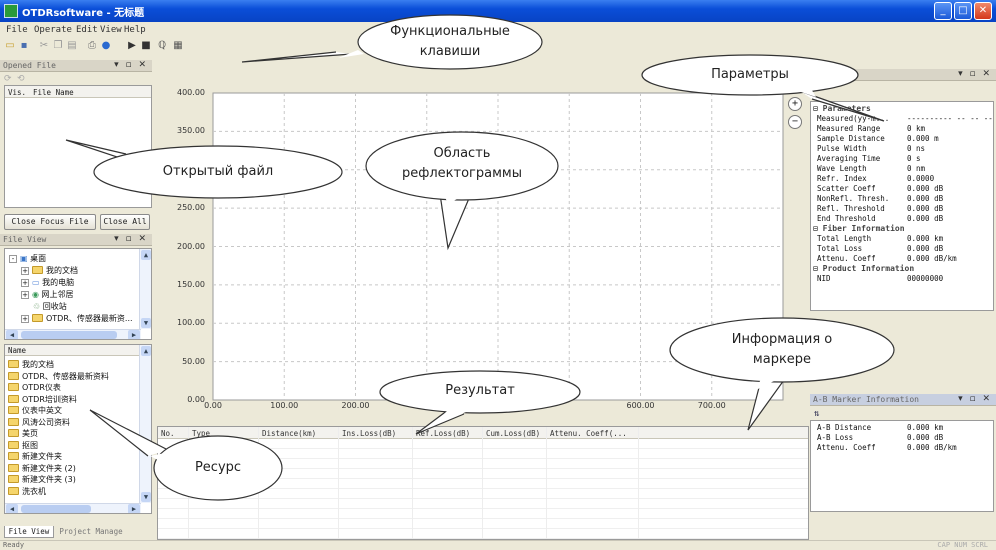 The height and width of the screenshot is (550, 996). Describe the element at coordinates (932, 258) in the screenshot. I see `fiber-info-value: 0.000 dB/km` at that location.